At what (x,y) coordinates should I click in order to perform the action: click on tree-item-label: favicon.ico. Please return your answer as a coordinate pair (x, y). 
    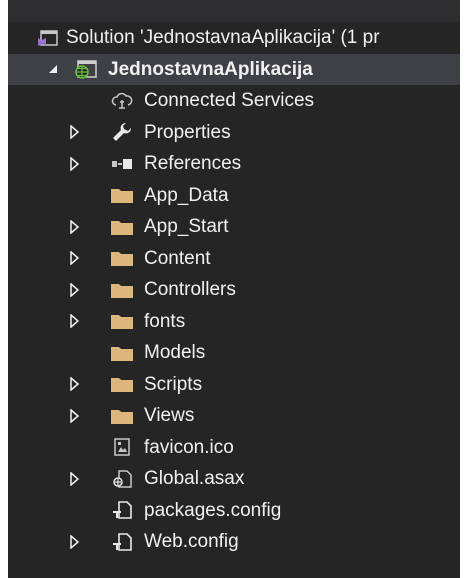
    Looking at the image, I should click on (189, 447).